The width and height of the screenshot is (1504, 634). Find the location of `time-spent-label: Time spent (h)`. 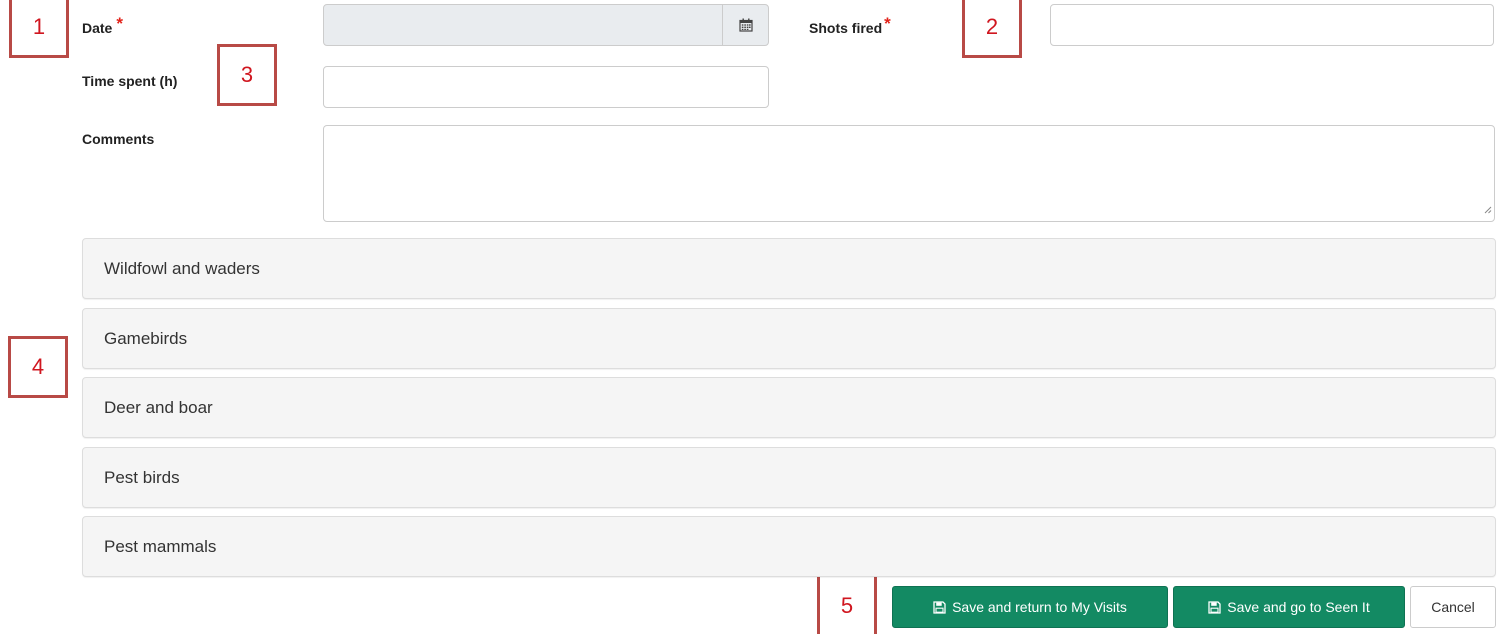

time-spent-label: Time spent (h) is located at coordinates (129, 81).